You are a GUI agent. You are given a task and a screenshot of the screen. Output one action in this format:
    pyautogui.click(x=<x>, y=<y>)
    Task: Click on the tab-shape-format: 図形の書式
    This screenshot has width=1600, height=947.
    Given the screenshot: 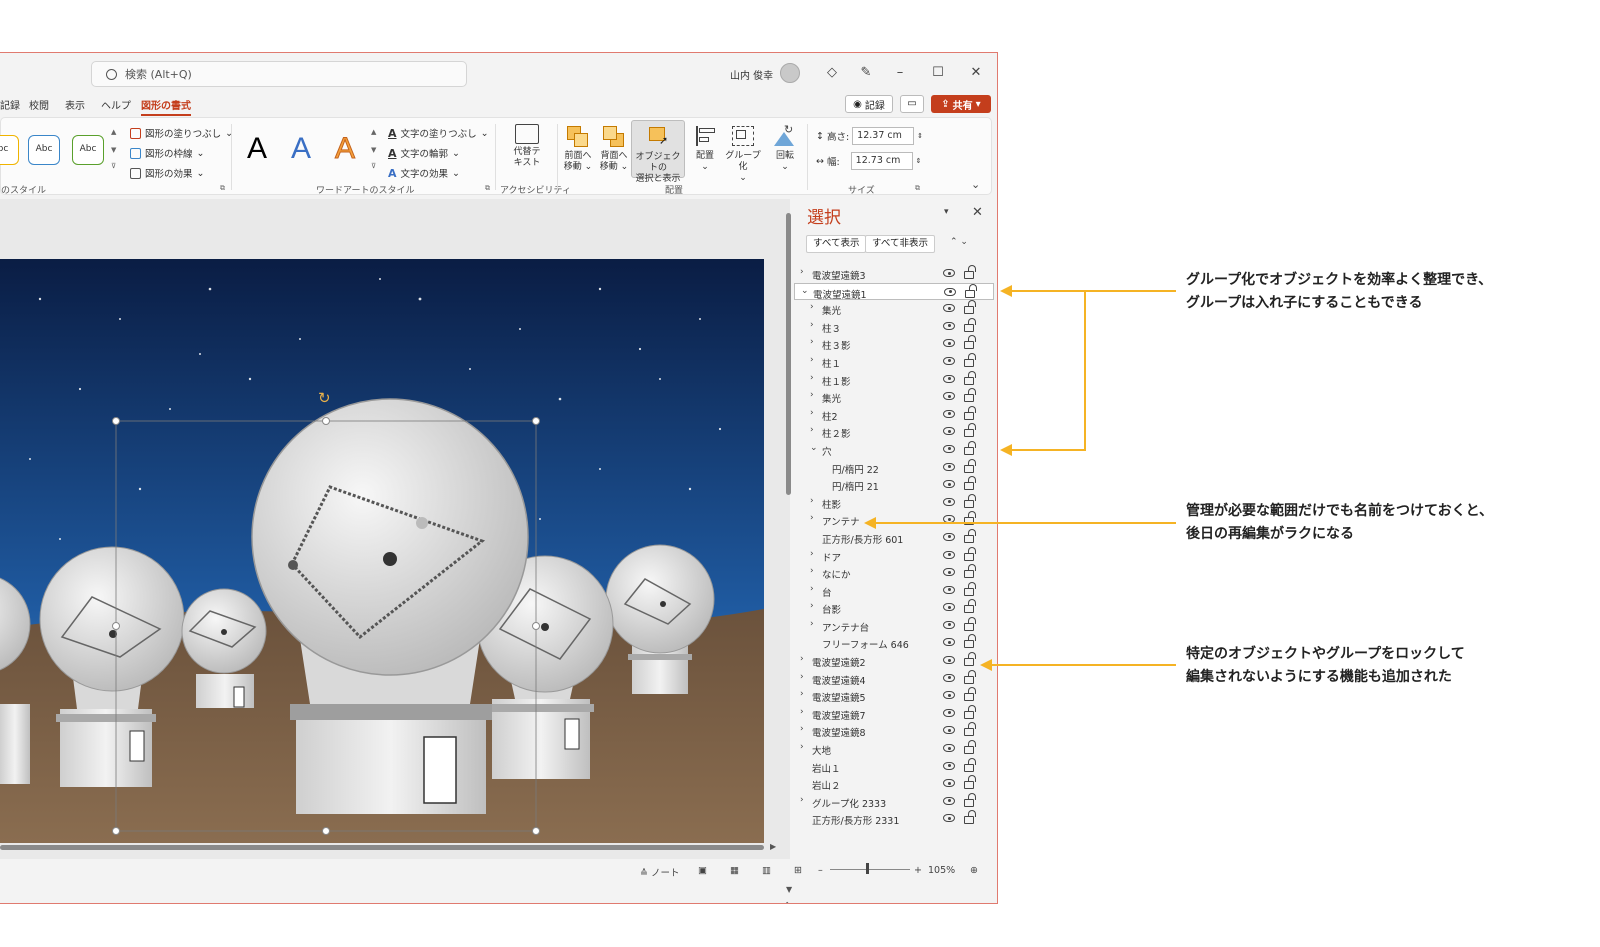 What is the action you would take?
    pyautogui.click(x=166, y=106)
    